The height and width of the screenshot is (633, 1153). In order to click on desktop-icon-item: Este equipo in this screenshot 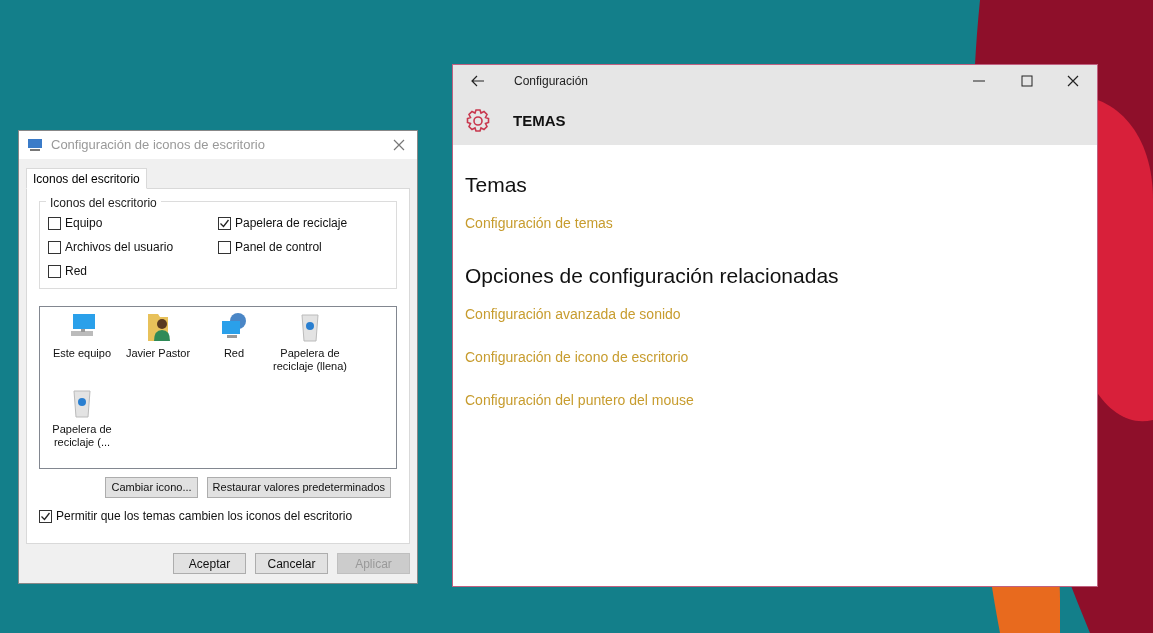, I will do `click(82, 349)`.